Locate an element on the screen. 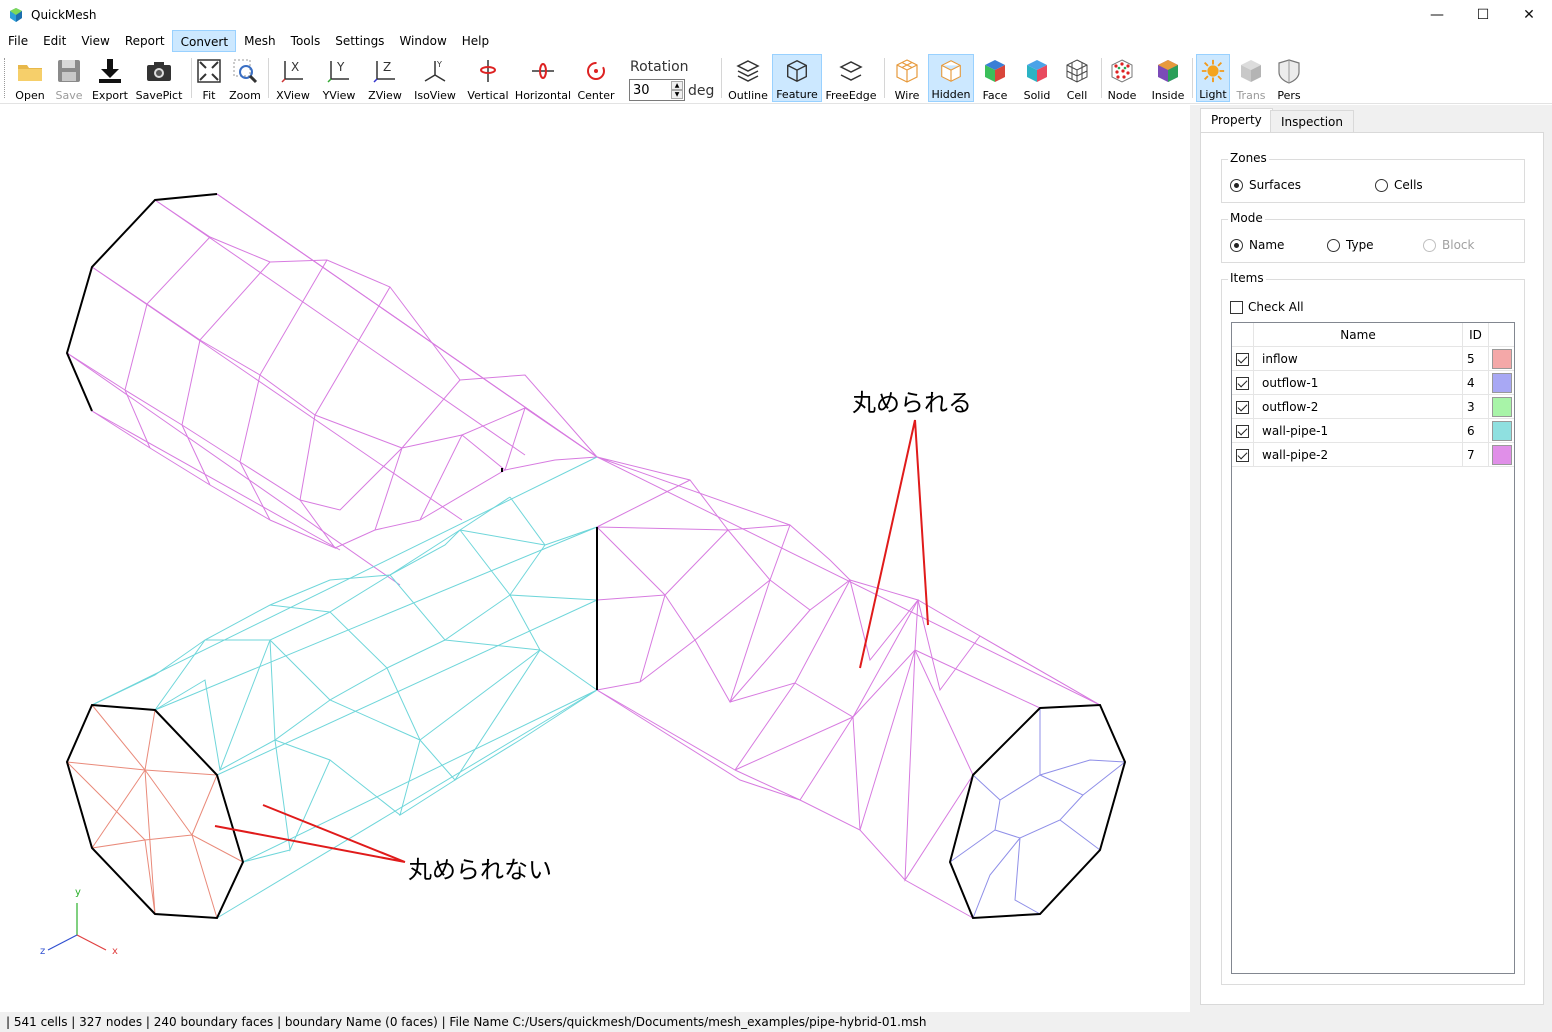  mode-type-radio: Type is located at coordinates (1350, 245).